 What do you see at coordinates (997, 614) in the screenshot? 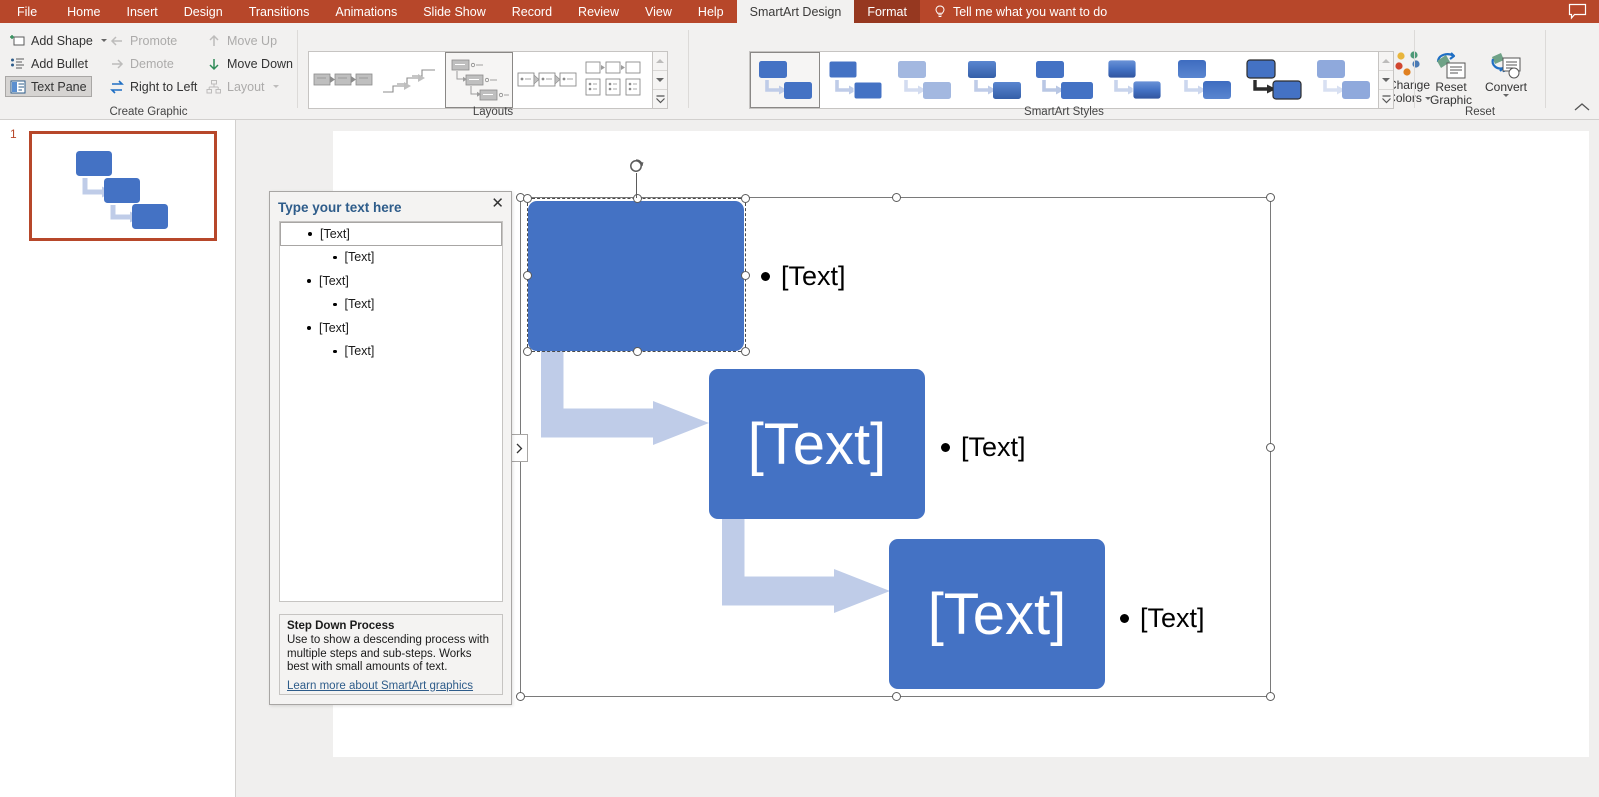
I see `smartart-box-3: [Text]` at bounding box center [997, 614].